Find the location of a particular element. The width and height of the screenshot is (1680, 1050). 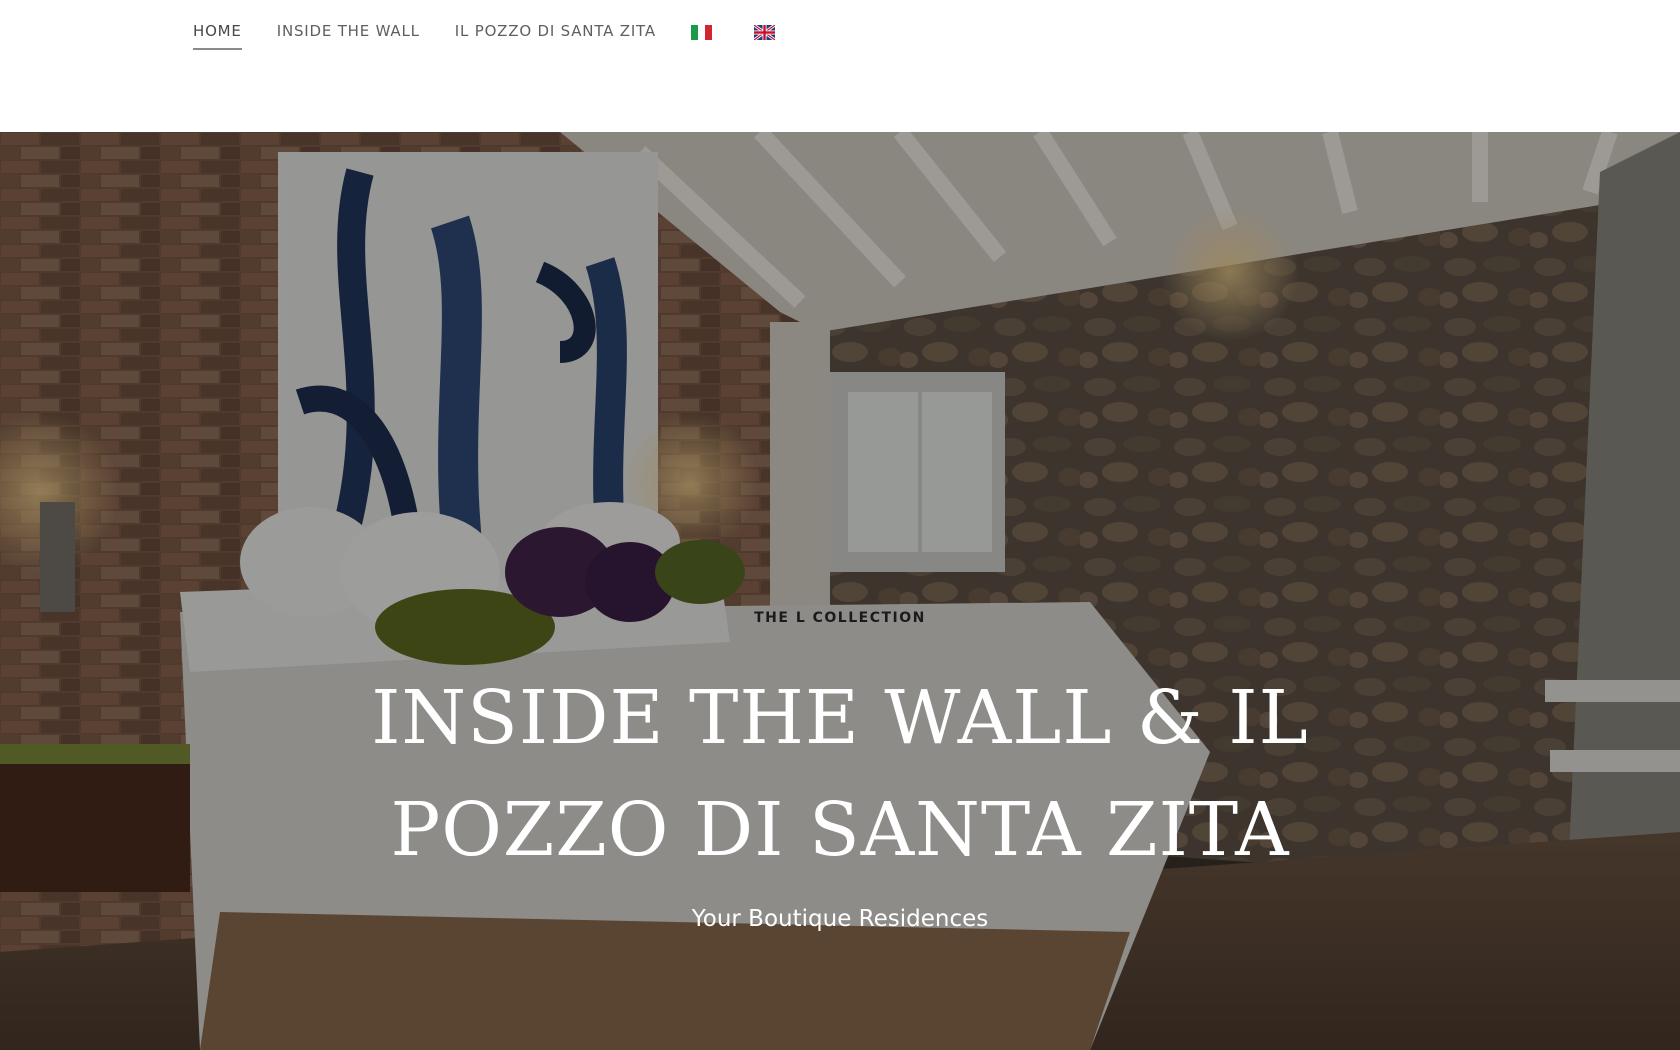

italy-flag-icon is located at coordinates (701, 32).